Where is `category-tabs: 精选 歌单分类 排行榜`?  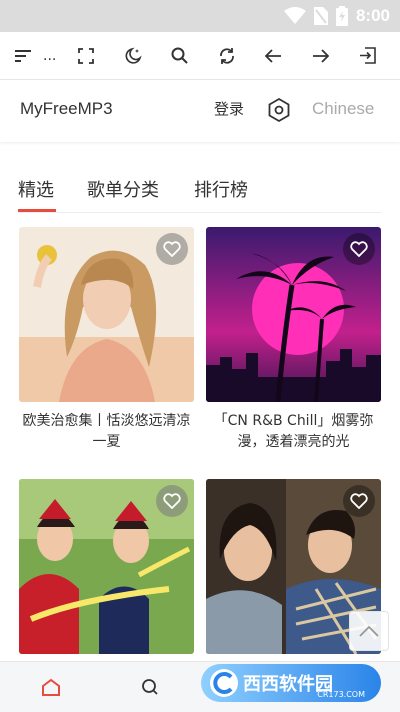 category-tabs: 精选 歌单分类 排行榜 is located at coordinates (200, 194).